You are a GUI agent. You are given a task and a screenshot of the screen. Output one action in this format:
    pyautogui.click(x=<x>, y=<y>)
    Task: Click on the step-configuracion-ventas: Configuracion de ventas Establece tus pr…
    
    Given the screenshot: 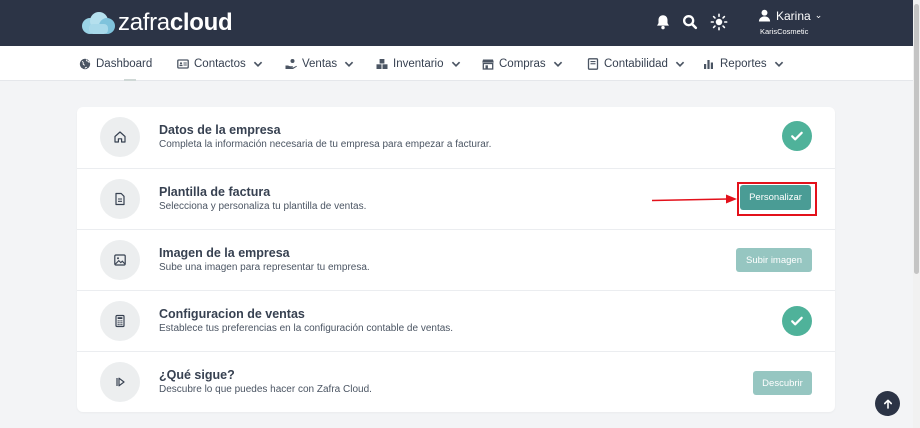 What is the action you would take?
    pyautogui.click(x=456, y=320)
    